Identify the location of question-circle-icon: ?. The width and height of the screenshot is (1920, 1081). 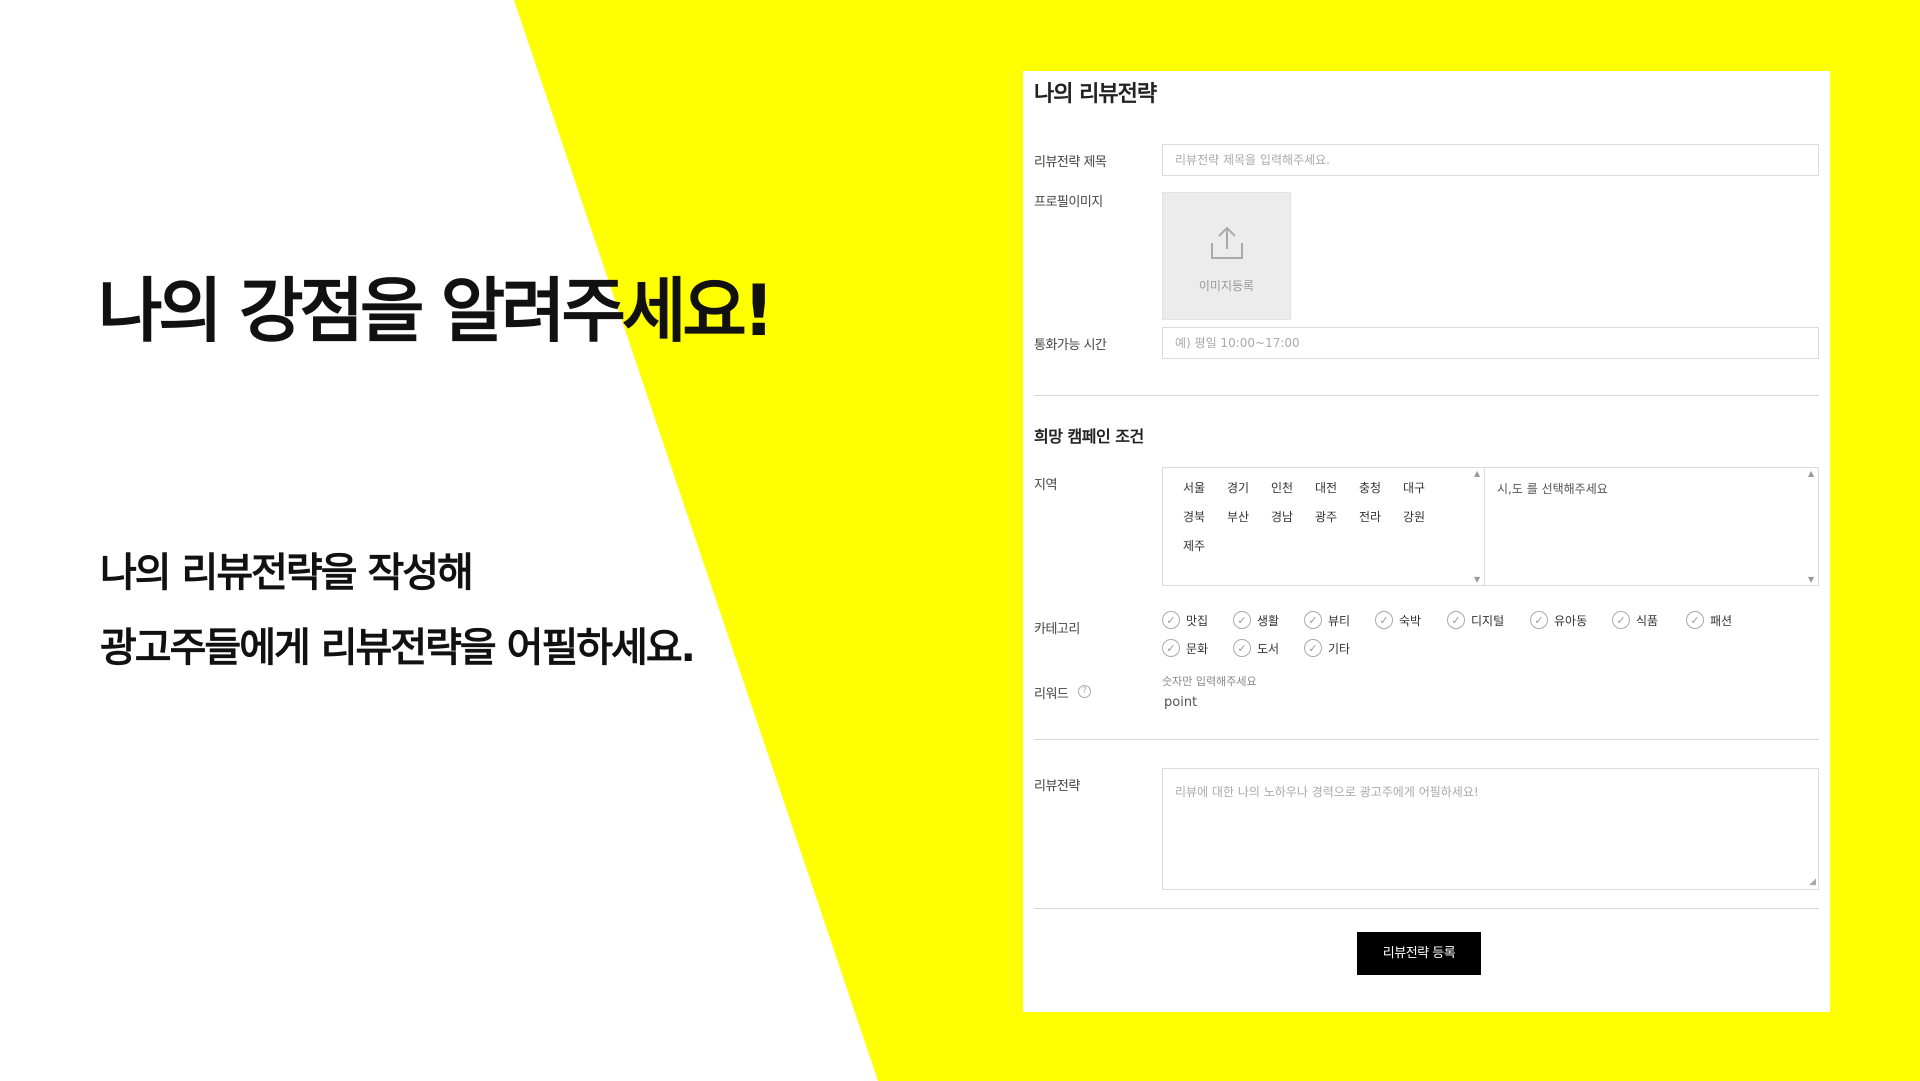
(1084, 691).